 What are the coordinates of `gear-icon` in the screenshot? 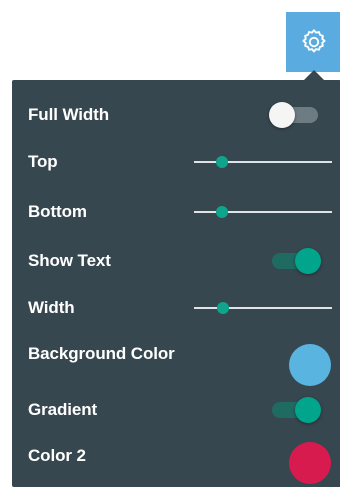 It's located at (313, 41).